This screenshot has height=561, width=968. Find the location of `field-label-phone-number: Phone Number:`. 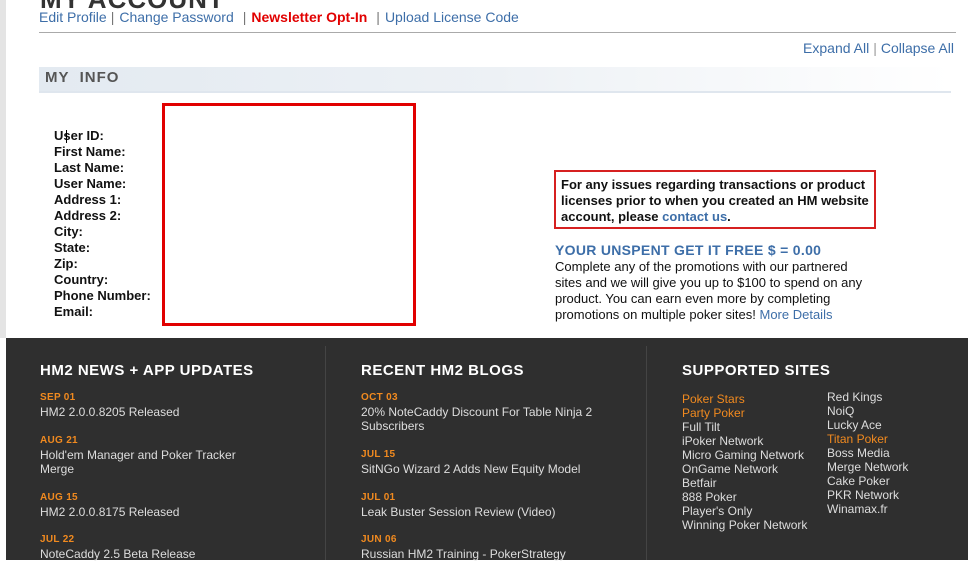

field-label-phone-number: Phone Number: is located at coordinates (102, 295).